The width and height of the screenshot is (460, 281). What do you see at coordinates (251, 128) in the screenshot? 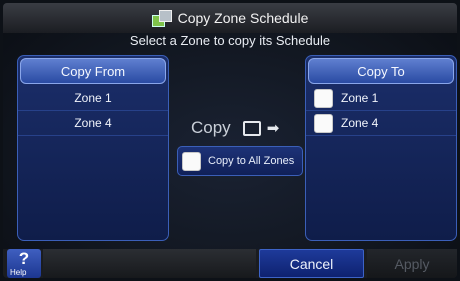
I see `schedule-square-icon` at bounding box center [251, 128].